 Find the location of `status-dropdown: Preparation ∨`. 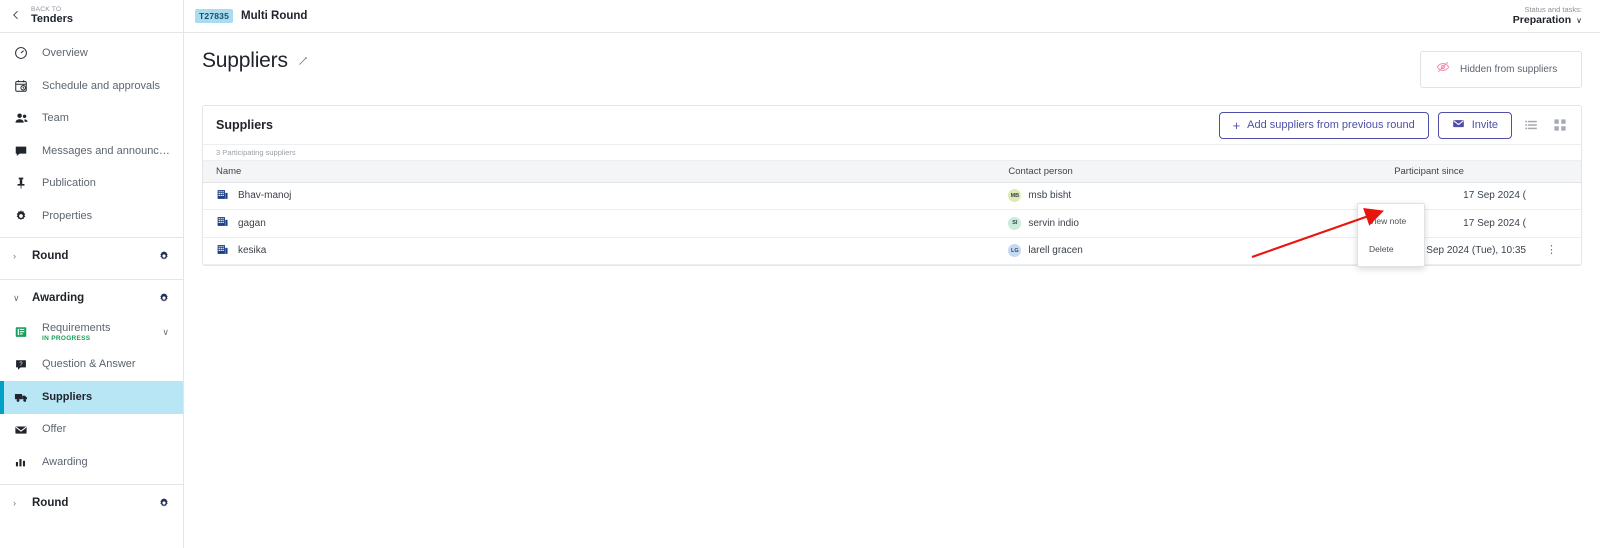

status-dropdown: Preparation ∨ is located at coordinates (1547, 20).